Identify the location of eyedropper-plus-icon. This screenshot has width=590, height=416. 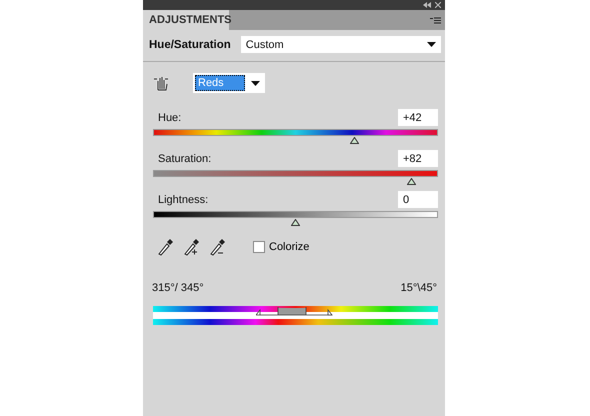
(191, 247).